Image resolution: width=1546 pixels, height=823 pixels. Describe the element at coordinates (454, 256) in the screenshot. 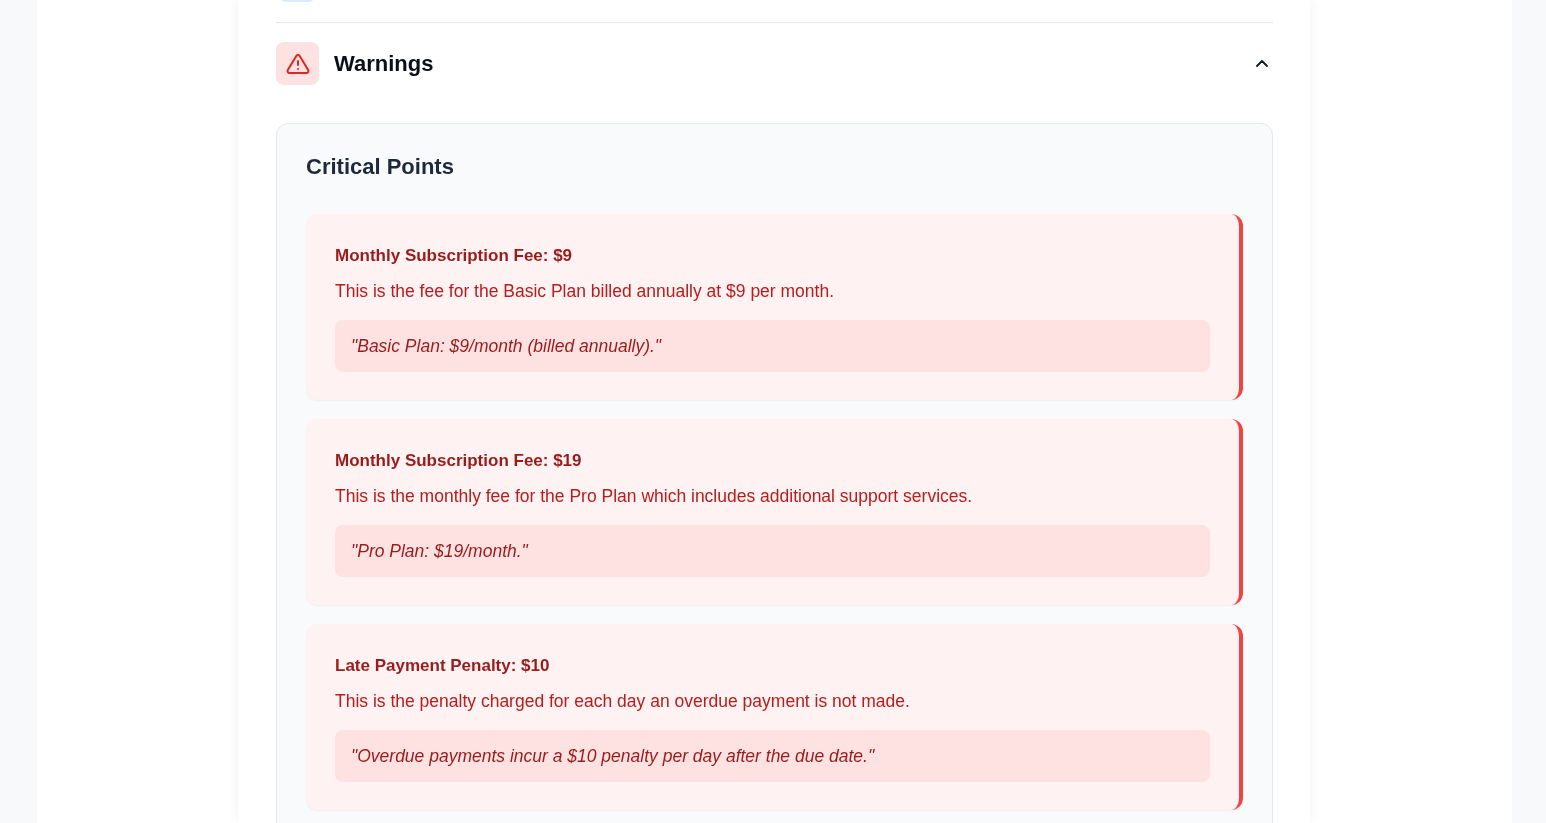

I see `point-title: Monthly Subscription Fee: $9` at that location.